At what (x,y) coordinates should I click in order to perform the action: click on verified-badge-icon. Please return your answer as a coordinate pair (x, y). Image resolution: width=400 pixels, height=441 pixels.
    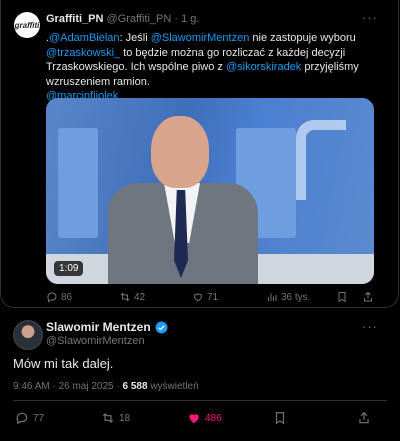
    Looking at the image, I should click on (161, 327).